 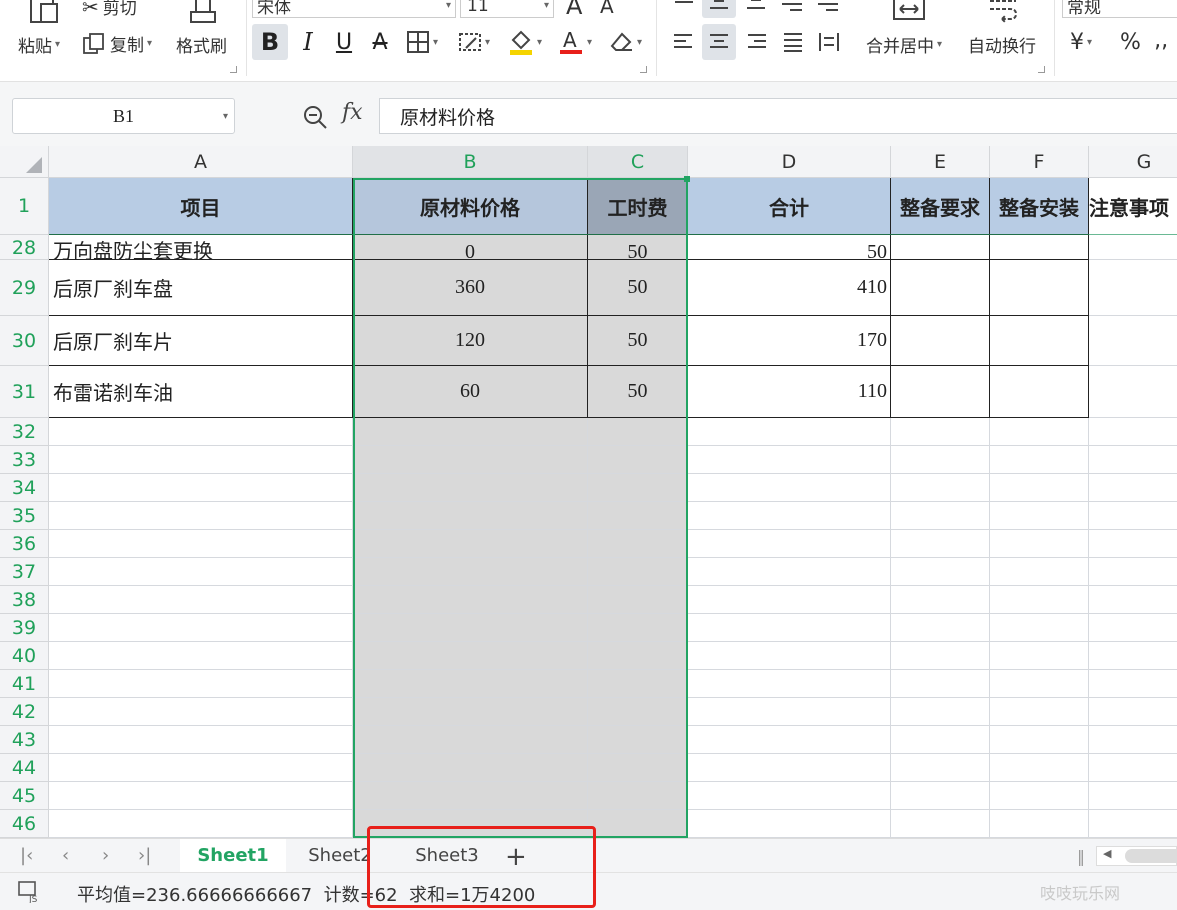 What do you see at coordinates (24, 516) in the screenshot?
I see `row-header: 35` at bounding box center [24, 516].